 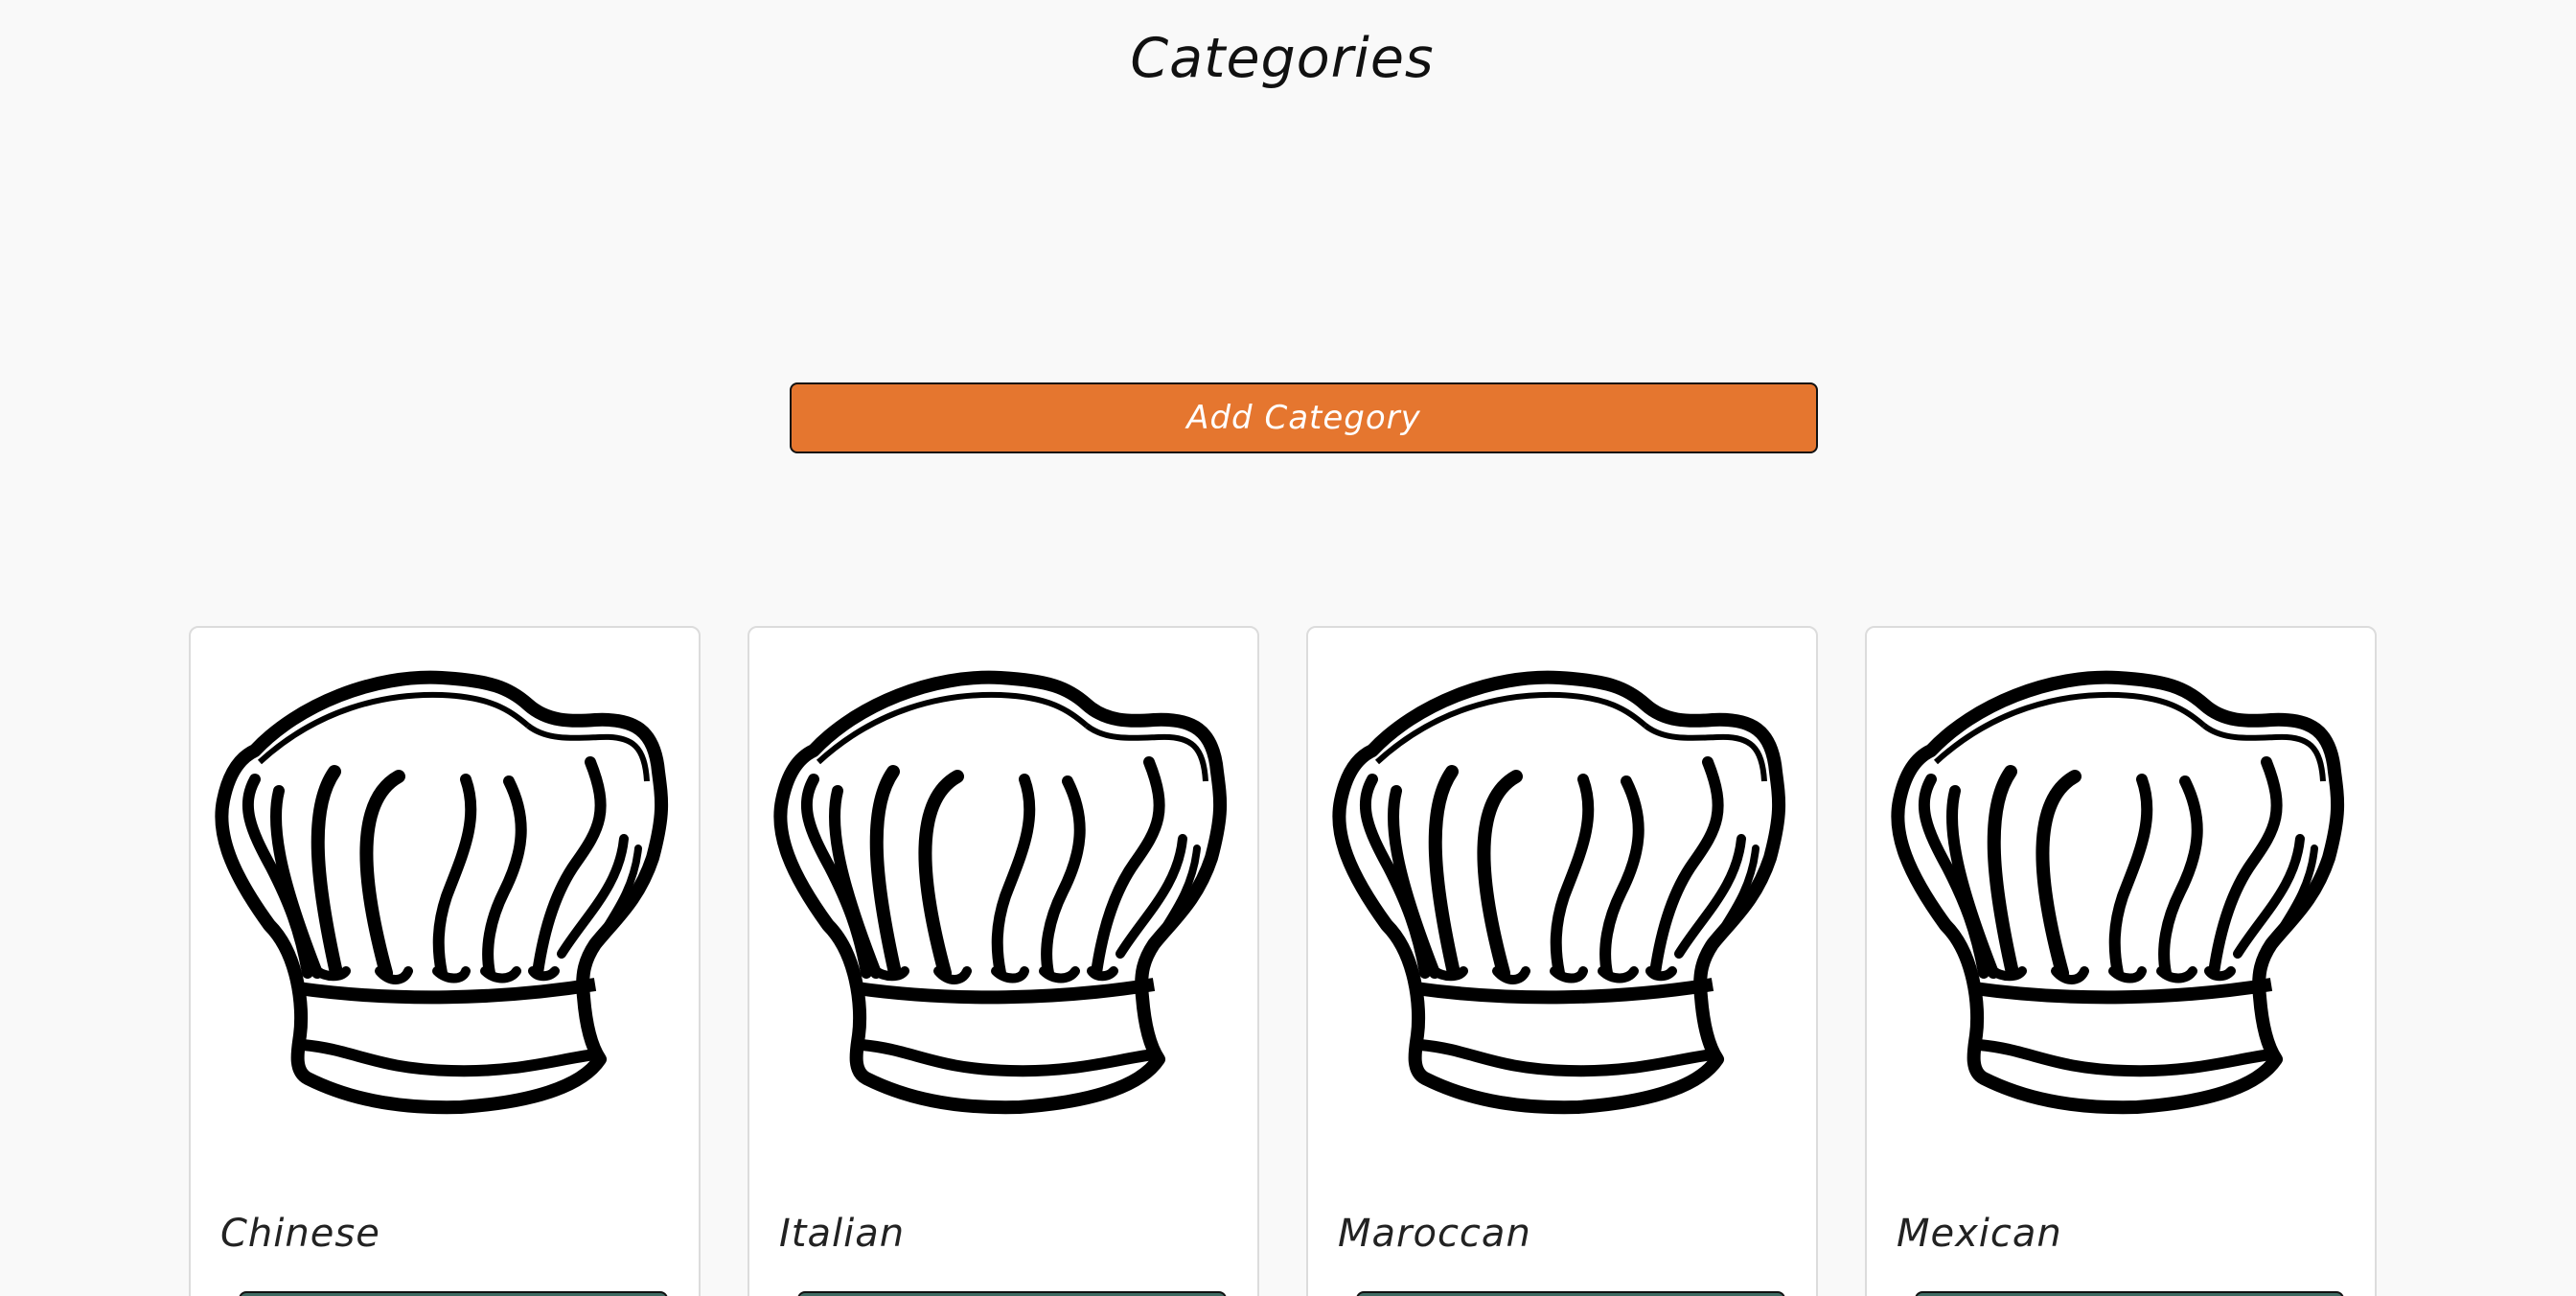 I want to click on category-card: Italian, so click(x=1004, y=961).